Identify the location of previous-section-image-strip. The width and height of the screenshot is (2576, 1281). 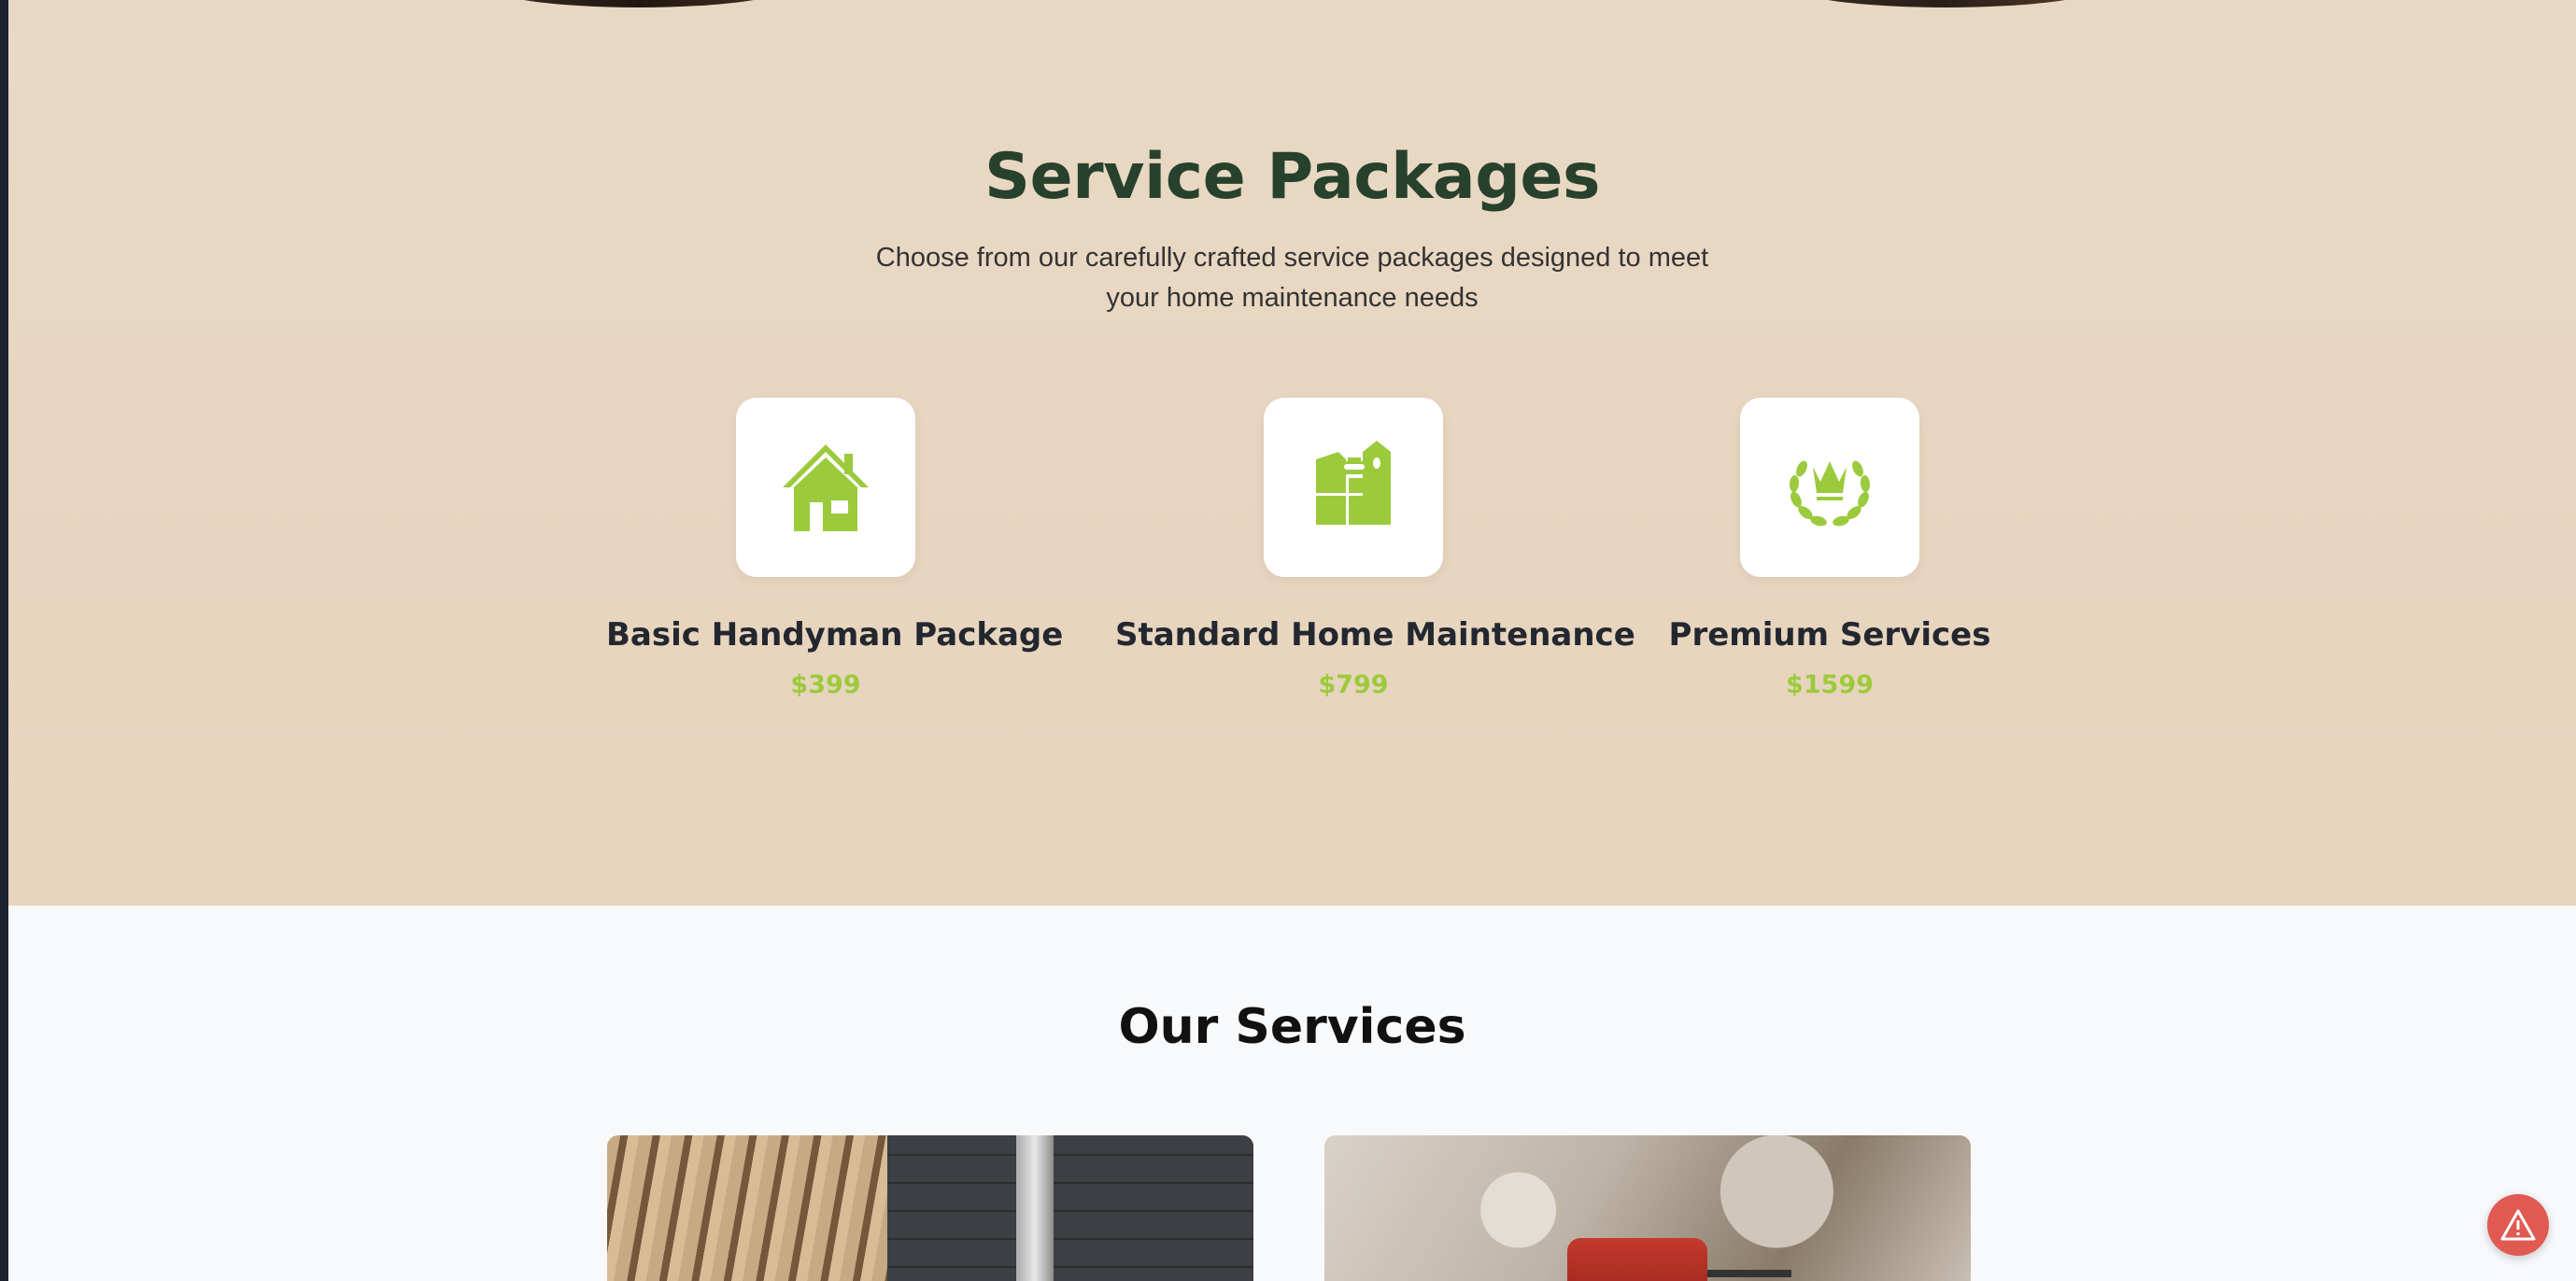
(1292, 14).